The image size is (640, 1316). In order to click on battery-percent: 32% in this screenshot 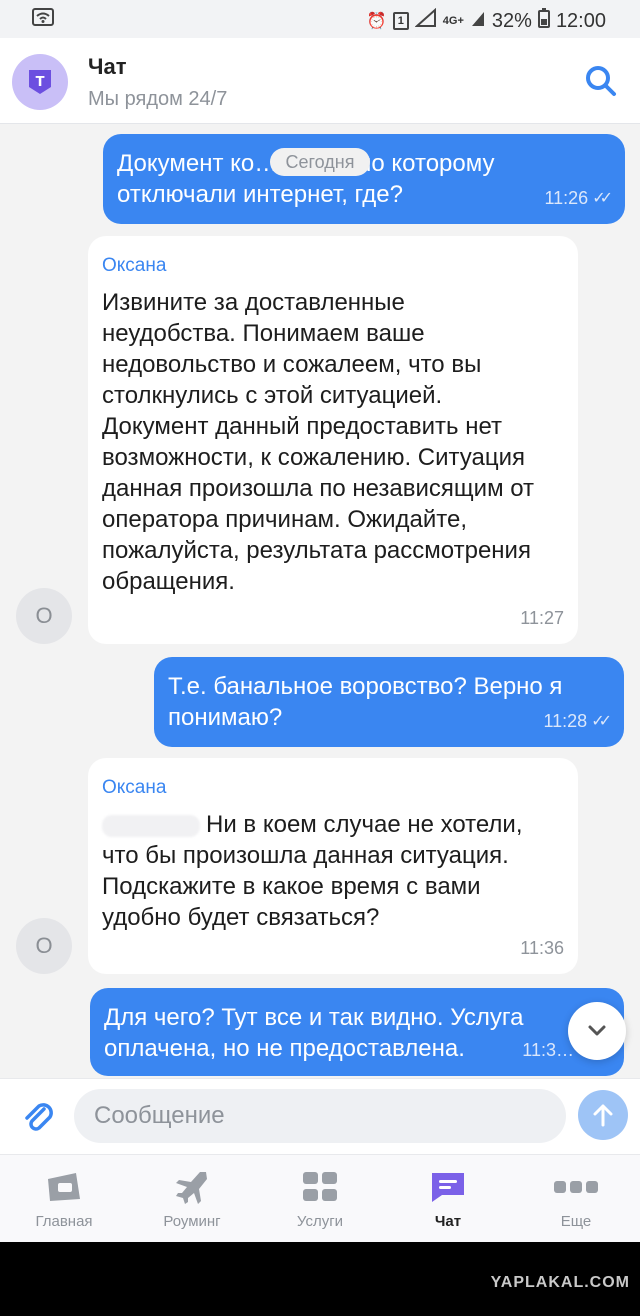, I will do `click(511, 20)`.